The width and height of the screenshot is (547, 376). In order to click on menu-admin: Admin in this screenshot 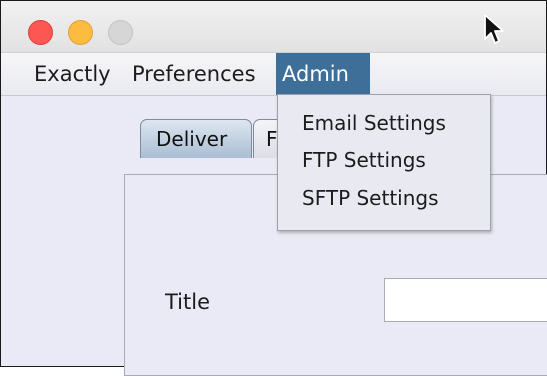, I will do `click(323, 74)`.